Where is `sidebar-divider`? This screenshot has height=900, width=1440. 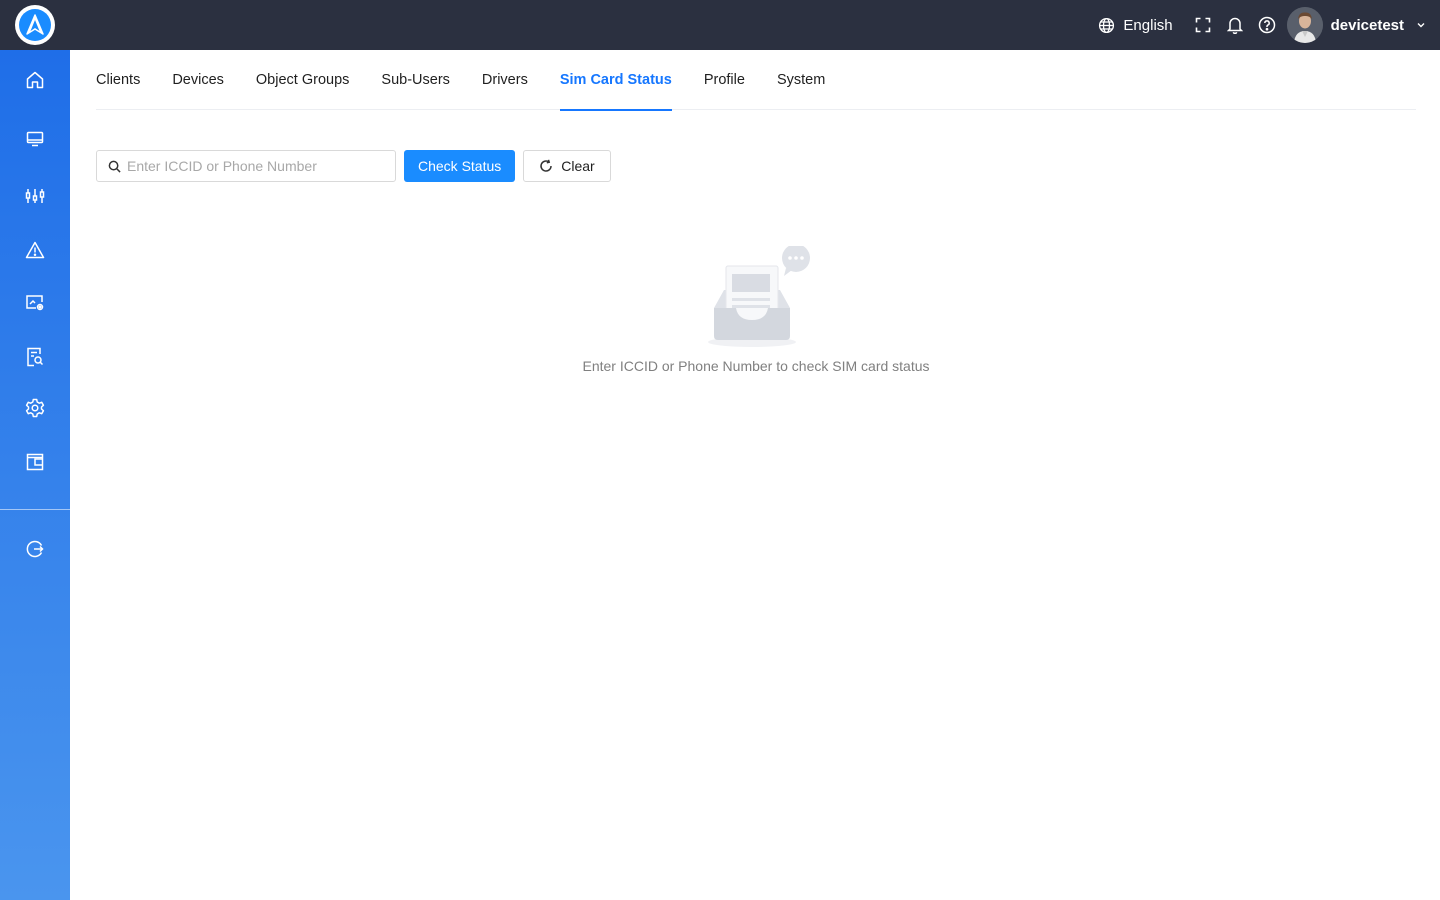 sidebar-divider is located at coordinates (35, 509).